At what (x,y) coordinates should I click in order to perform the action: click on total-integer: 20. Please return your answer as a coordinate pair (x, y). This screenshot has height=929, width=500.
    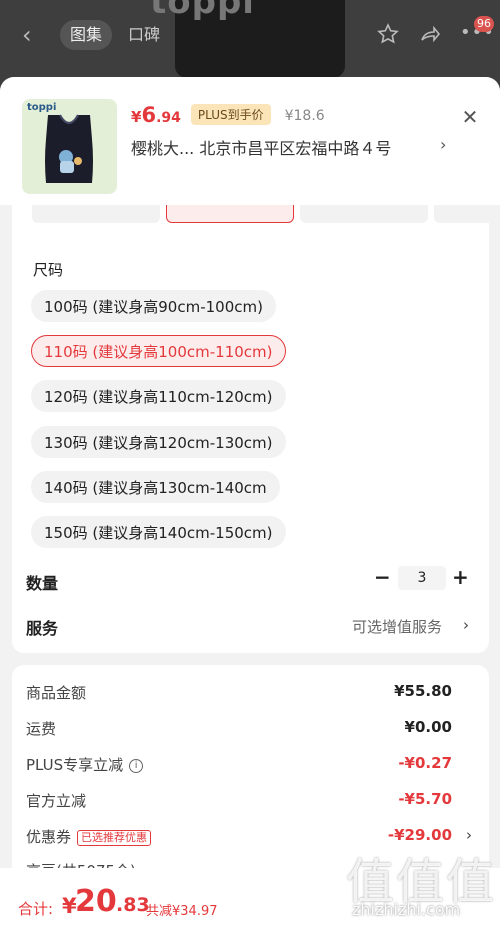
    Looking at the image, I should click on (96, 901).